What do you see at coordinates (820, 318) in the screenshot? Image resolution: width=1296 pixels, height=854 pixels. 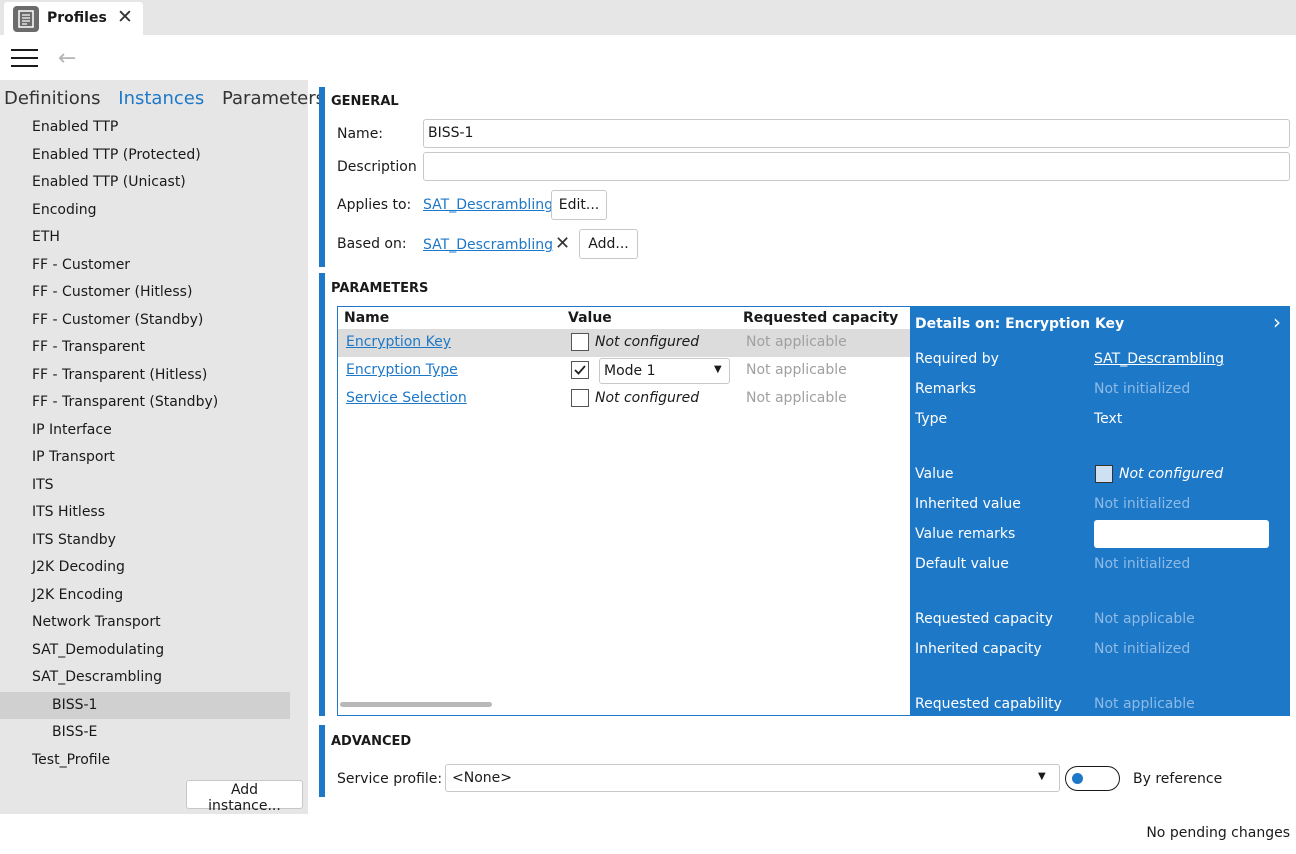 I see `column-header-capacity: Requested capacity` at bounding box center [820, 318].